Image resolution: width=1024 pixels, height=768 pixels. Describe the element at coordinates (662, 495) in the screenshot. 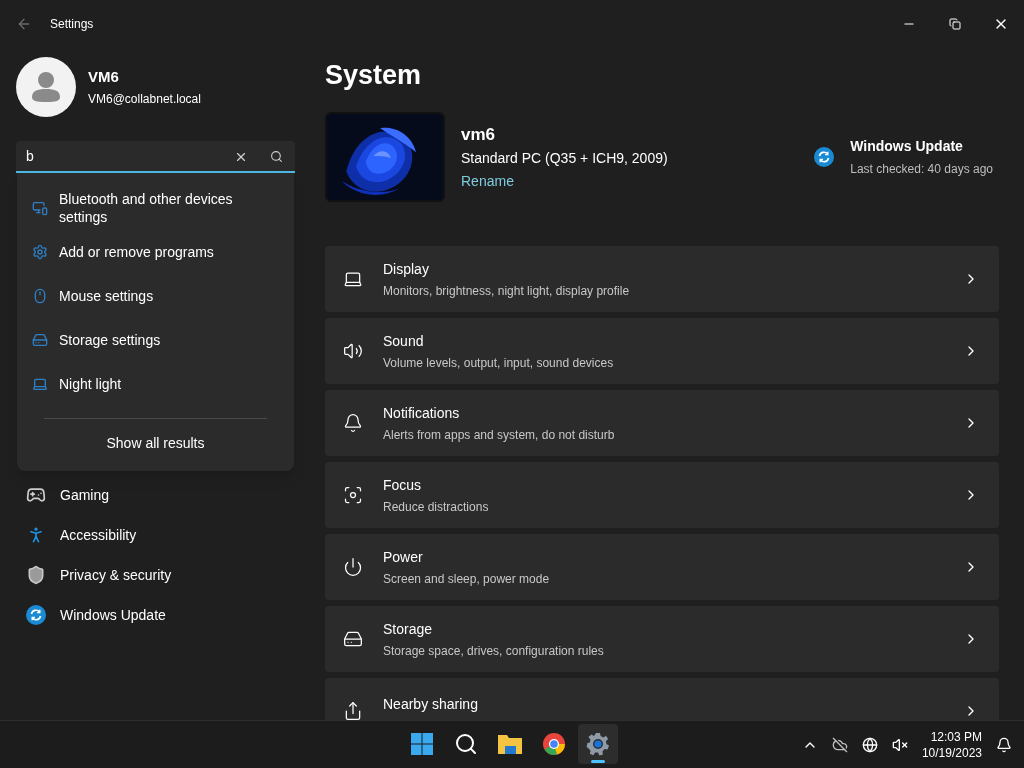

I see `settings-card: Focus Reduce distractions` at that location.